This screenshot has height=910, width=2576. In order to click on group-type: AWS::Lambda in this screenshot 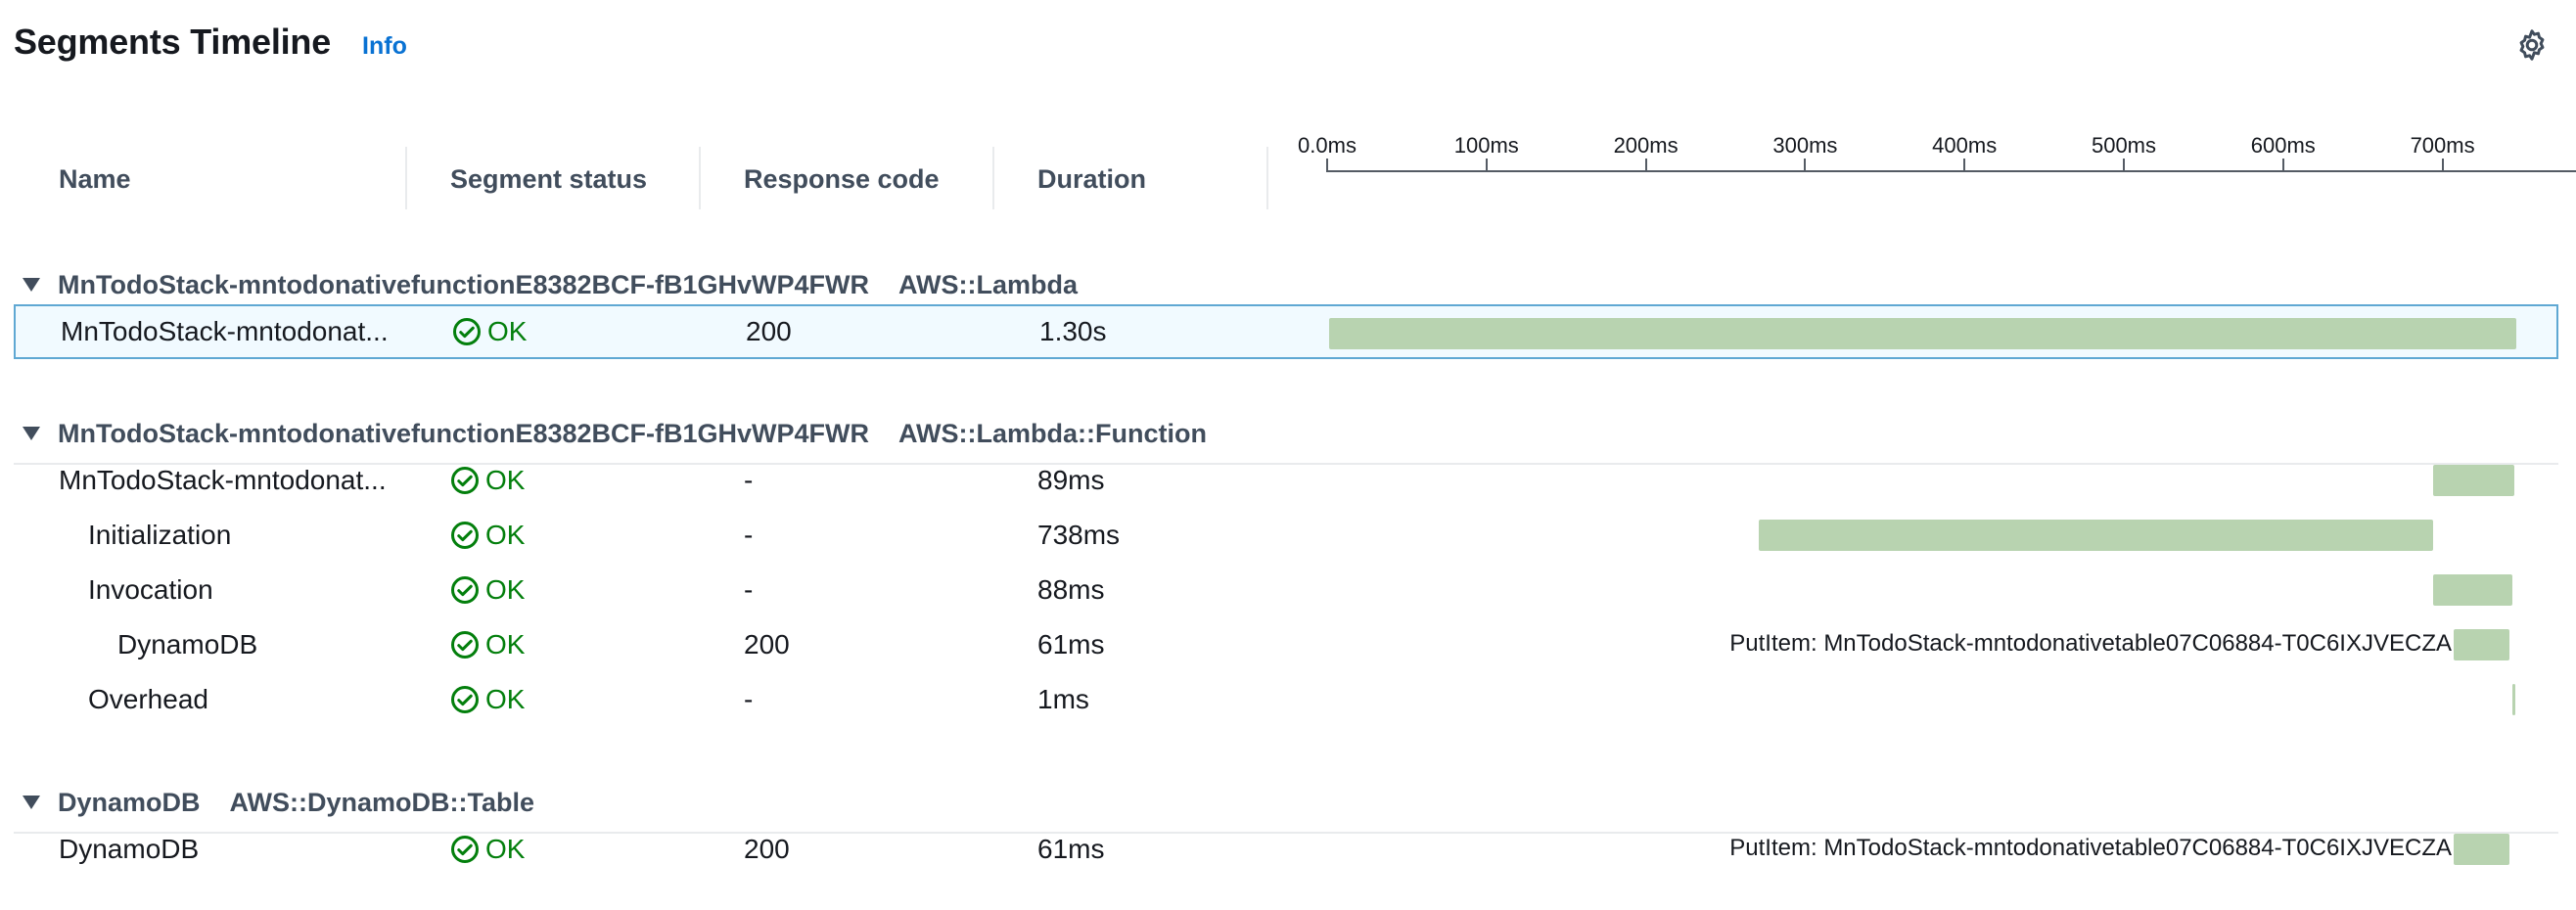, I will do `click(989, 284)`.